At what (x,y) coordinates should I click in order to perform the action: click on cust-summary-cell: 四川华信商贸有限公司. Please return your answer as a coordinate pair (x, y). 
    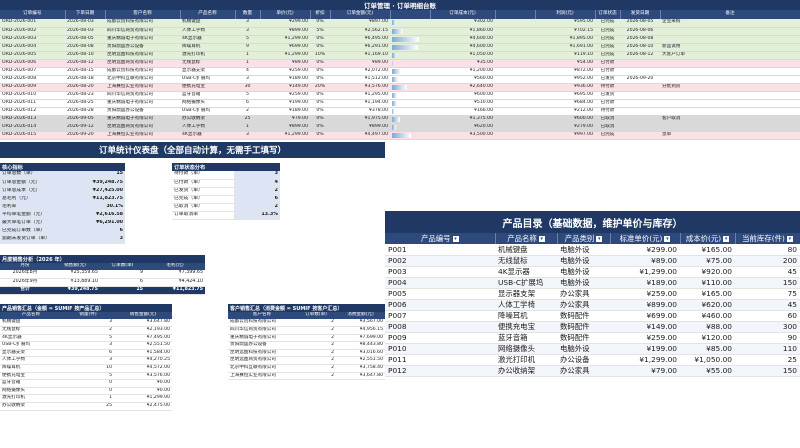
    Looking at the image, I should click on (262, 330).